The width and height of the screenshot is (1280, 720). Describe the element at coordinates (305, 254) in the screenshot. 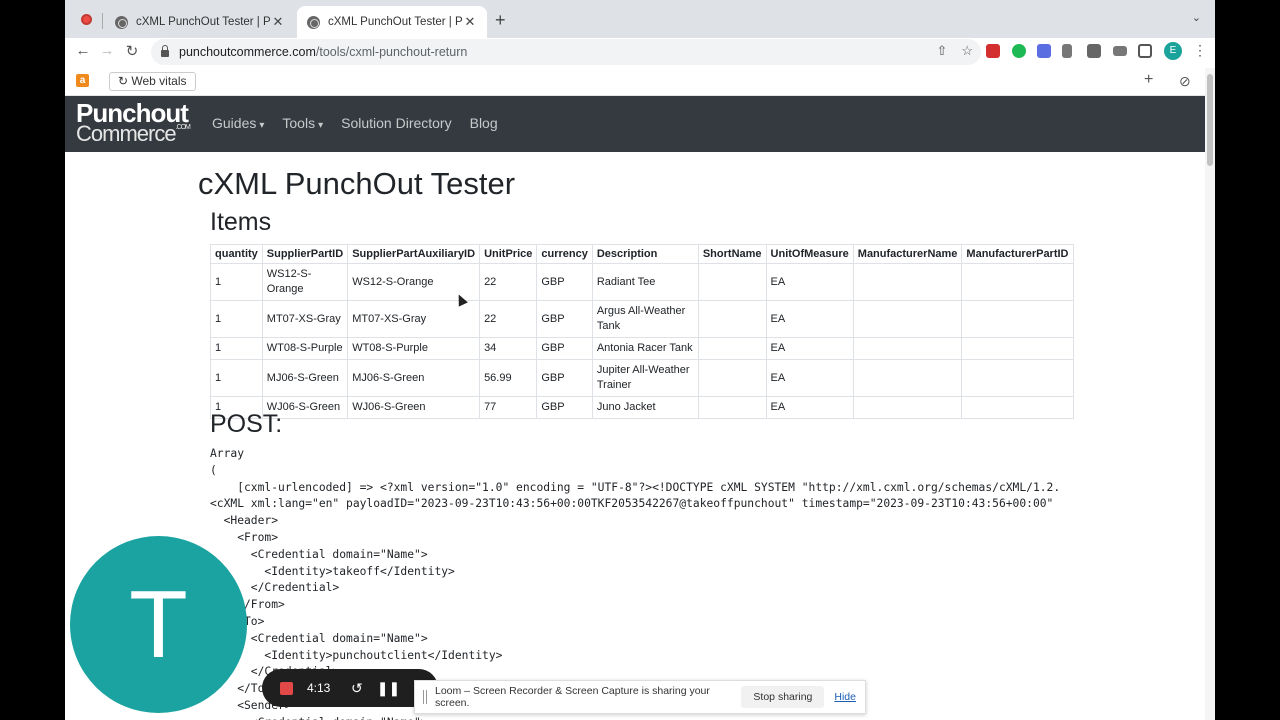

I see `column-header: SupplierPartID` at that location.